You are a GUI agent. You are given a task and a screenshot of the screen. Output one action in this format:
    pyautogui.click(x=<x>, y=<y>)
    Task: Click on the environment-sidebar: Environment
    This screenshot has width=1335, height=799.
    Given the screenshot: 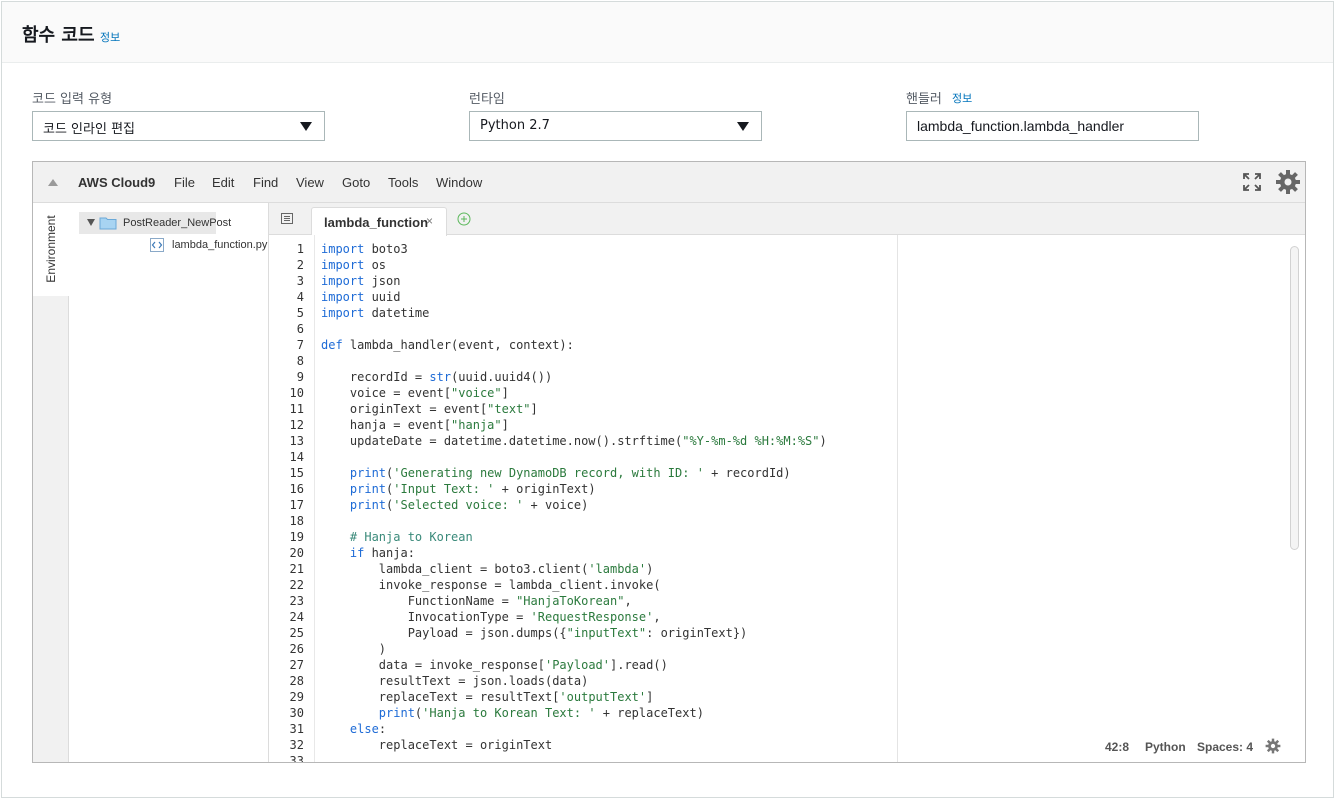 What is the action you would take?
    pyautogui.click(x=51, y=482)
    